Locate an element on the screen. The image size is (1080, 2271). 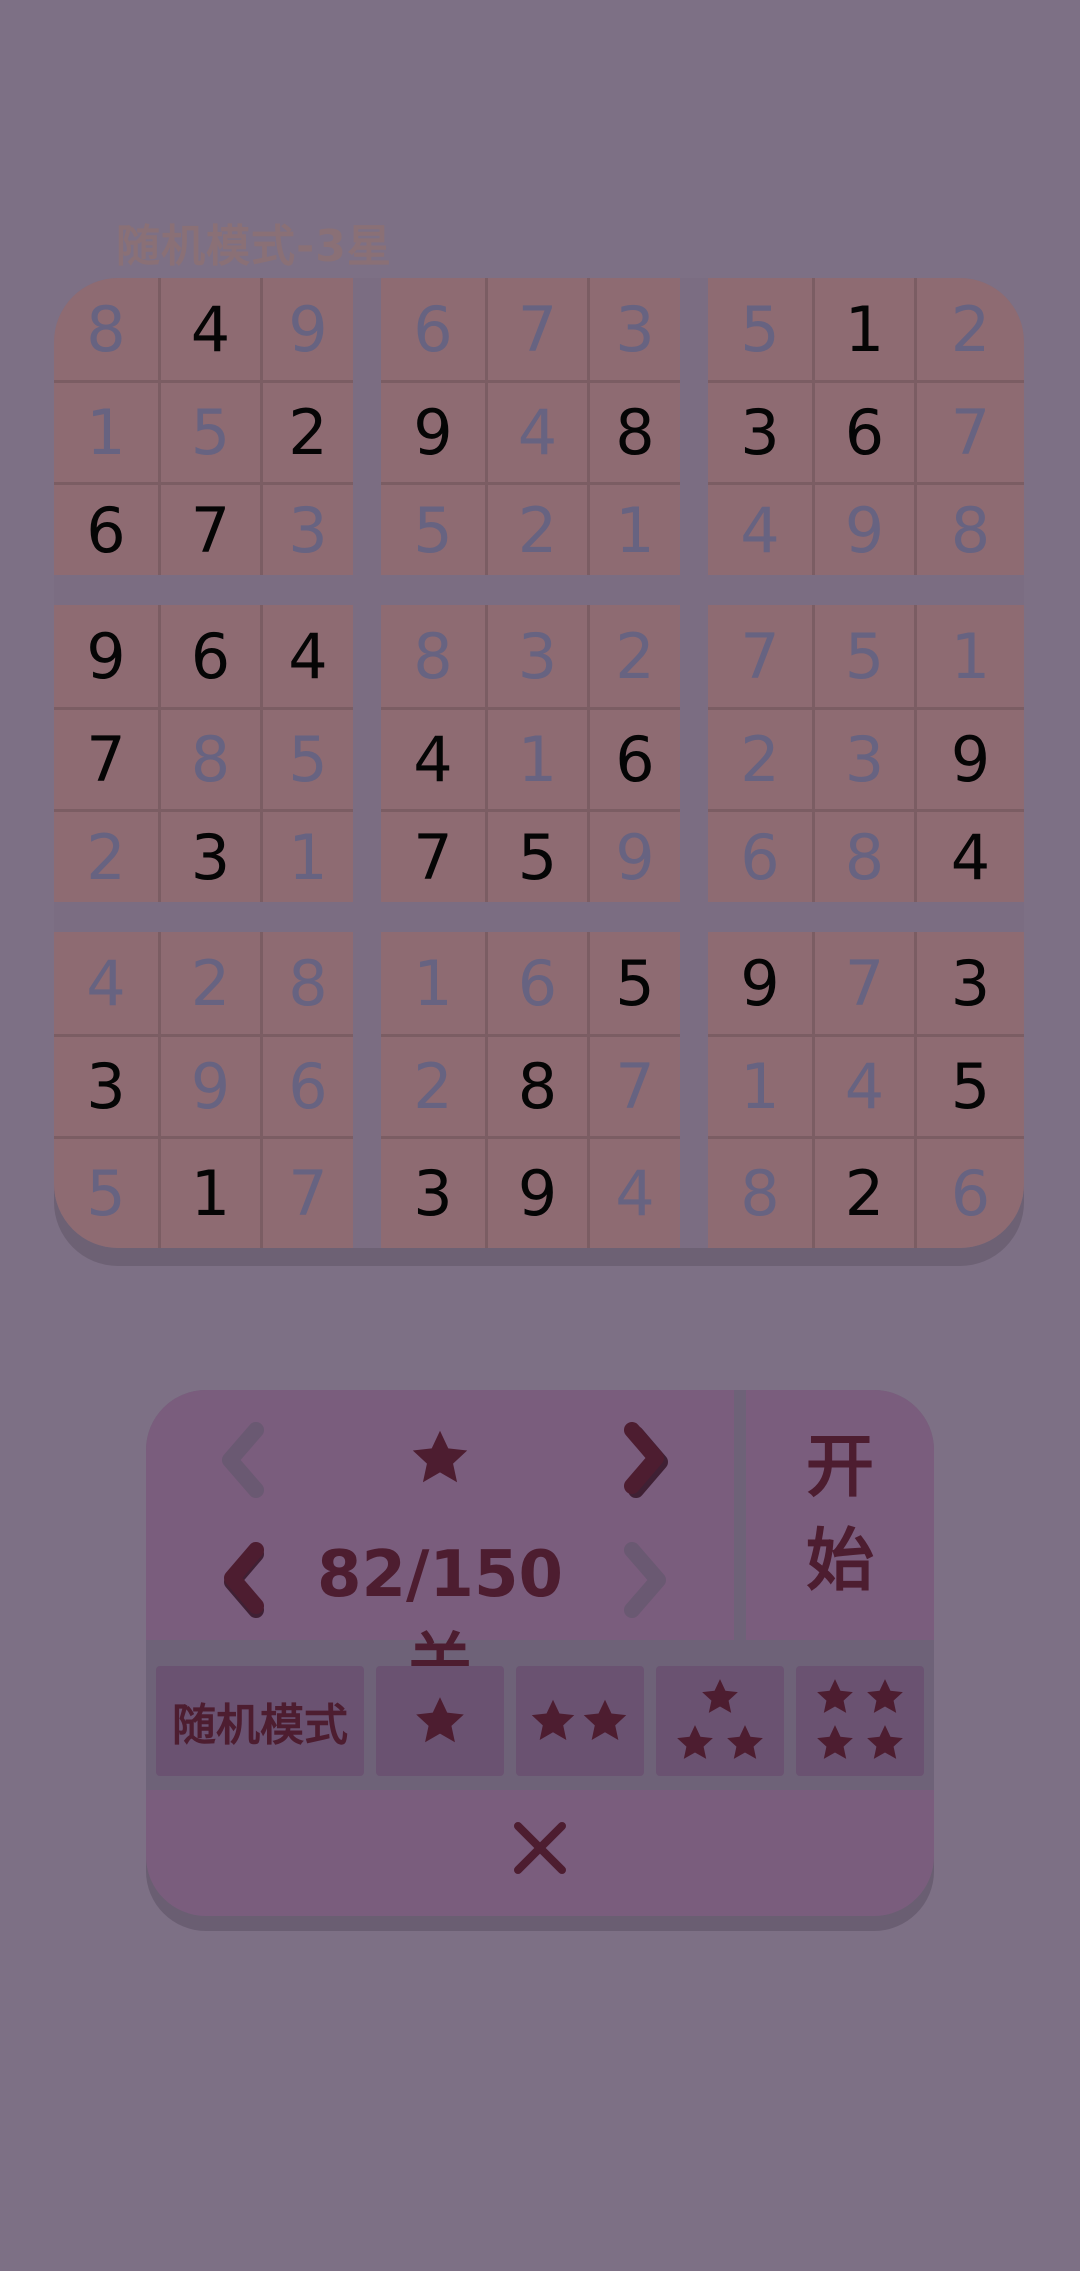
difficulty-prev-arrow-icon is located at coordinates (244, 1460).